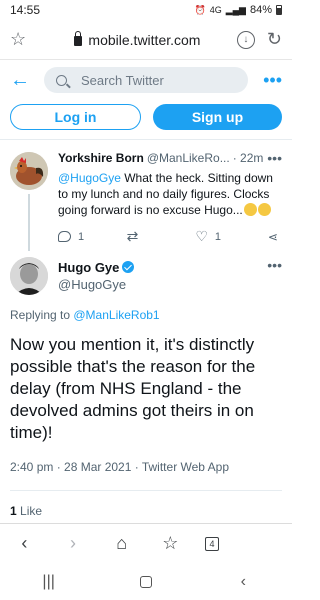  What do you see at coordinates (42, 315) in the screenshot?
I see `replying-prefix: Replying to` at bounding box center [42, 315].